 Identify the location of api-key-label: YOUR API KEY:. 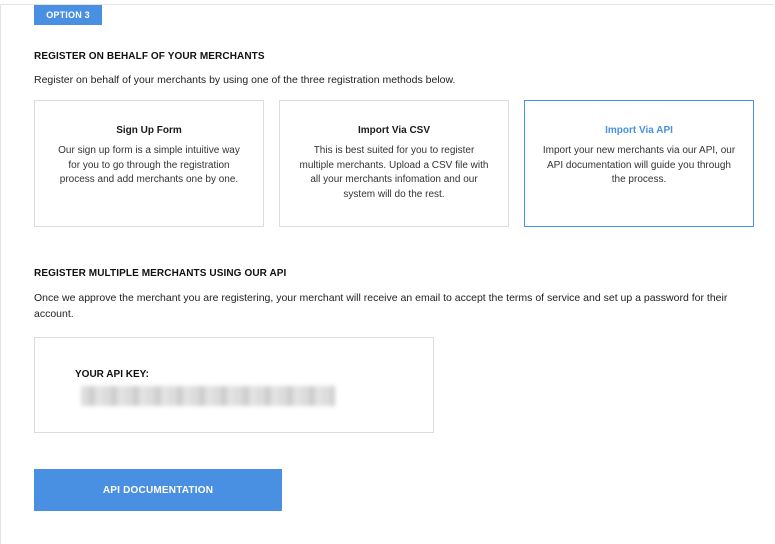
(112, 374).